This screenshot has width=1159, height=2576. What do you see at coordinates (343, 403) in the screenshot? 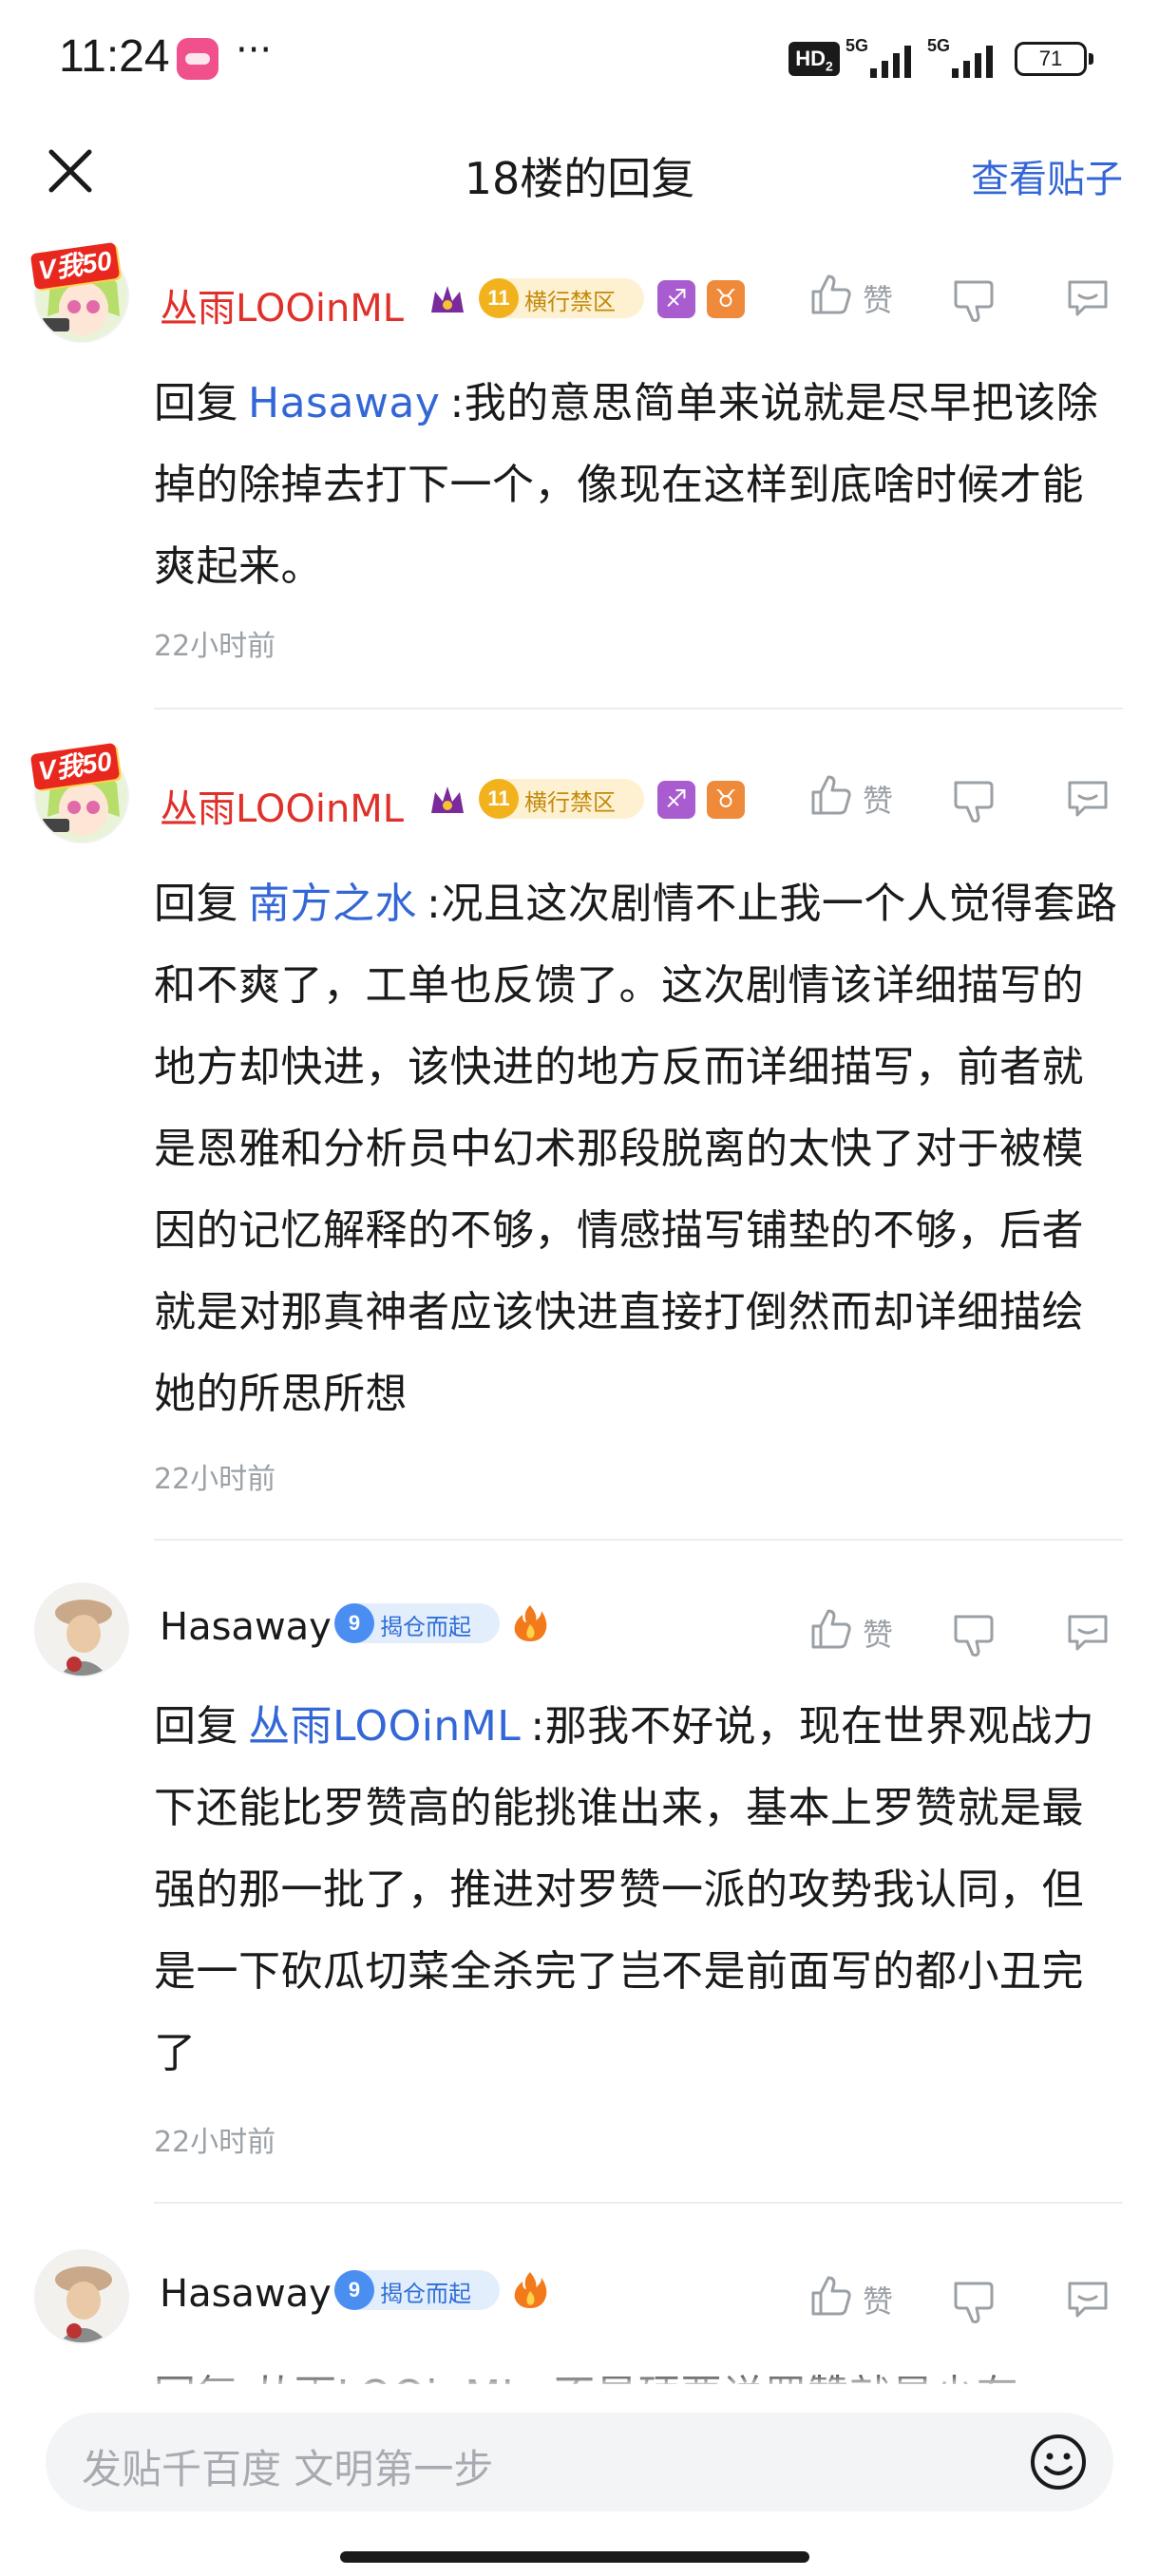
I see `mention-link: Hasaway` at bounding box center [343, 403].